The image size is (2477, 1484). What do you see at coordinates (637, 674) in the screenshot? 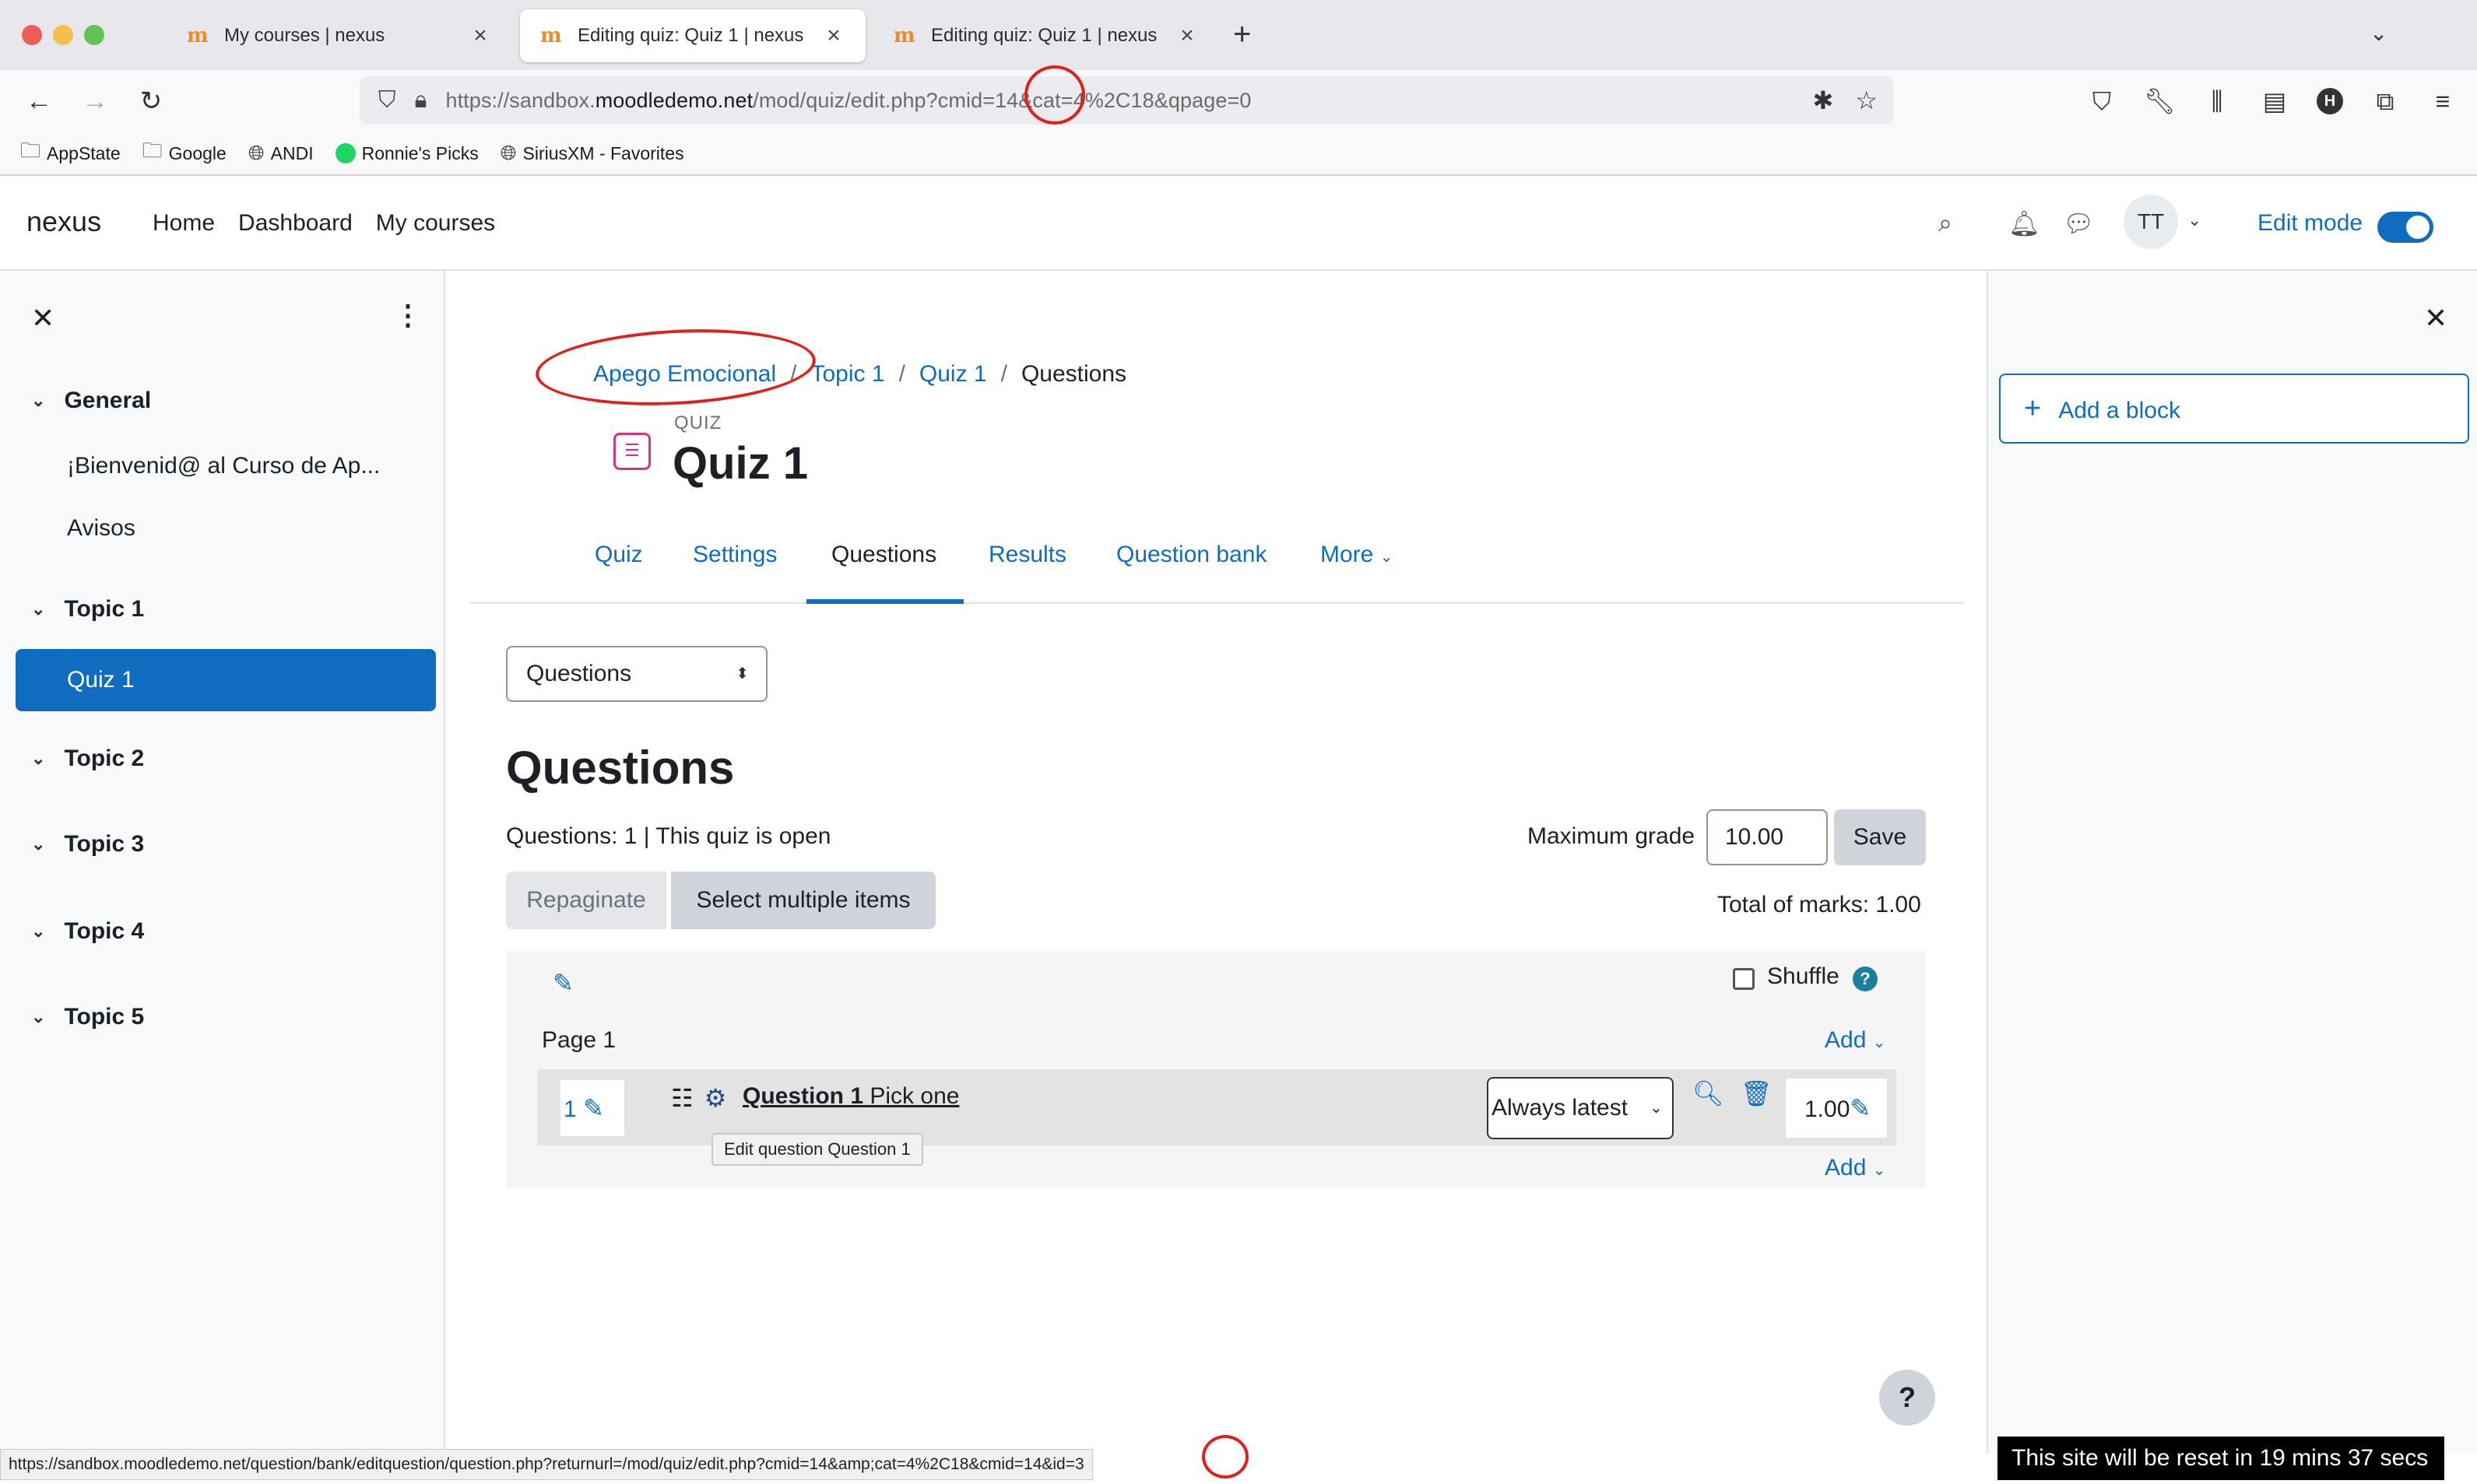
I see `questions-page-select: Questions ⬍` at bounding box center [637, 674].